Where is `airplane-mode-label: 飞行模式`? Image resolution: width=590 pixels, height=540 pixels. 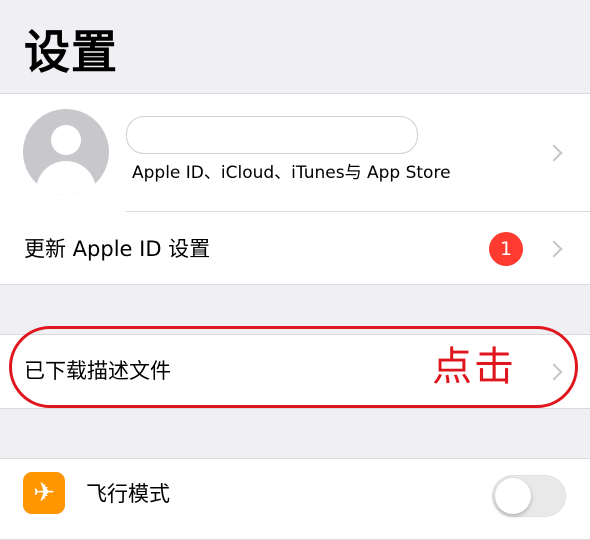
airplane-mode-label: 飞行模式 is located at coordinates (128, 494).